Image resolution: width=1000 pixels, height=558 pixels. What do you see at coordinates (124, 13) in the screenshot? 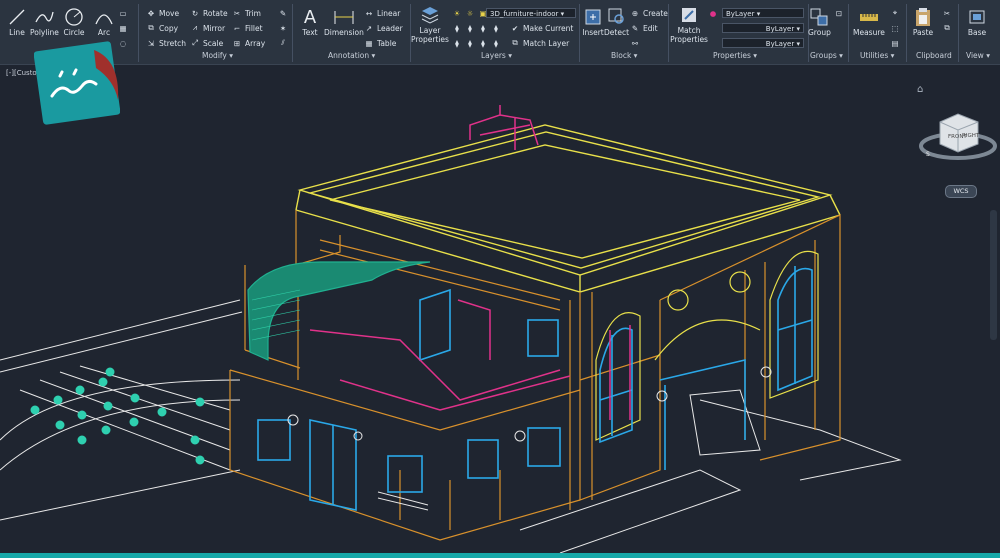
I see `rectangle-button: ▭` at bounding box center [124, 13].